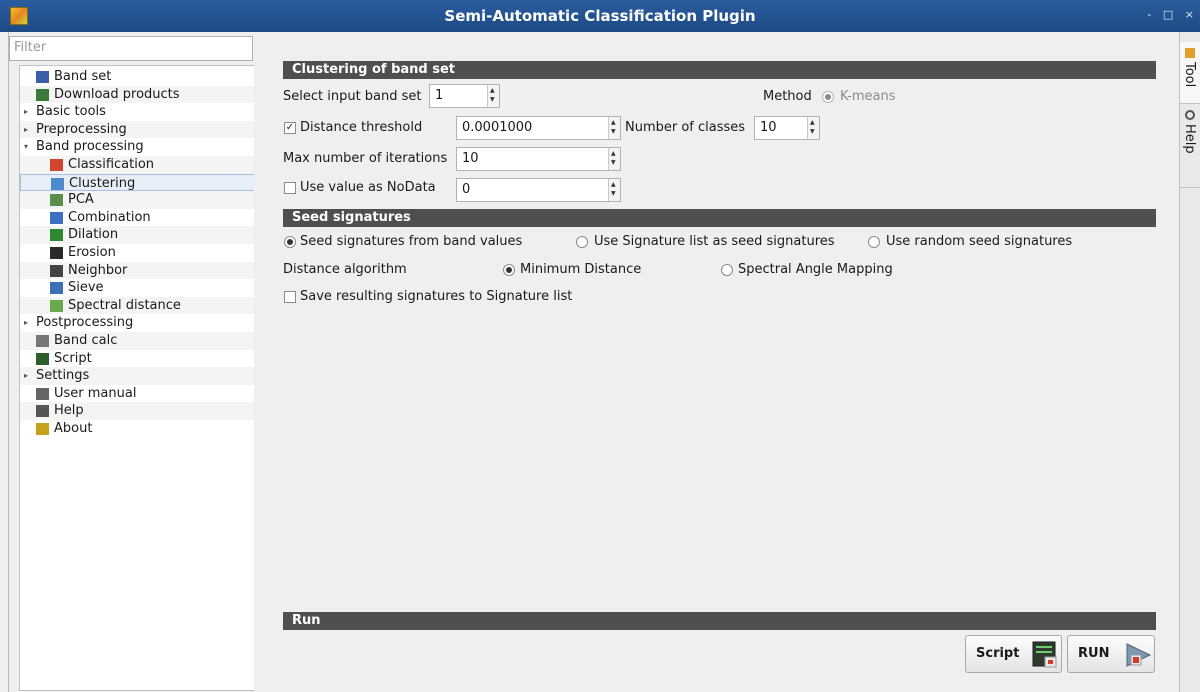 This screenshot has height=692, width=1200. What do you see at coordinates (1111, 654) in the screenshot?
I see `run-button: RUN` at bounding box center [1111, 654].